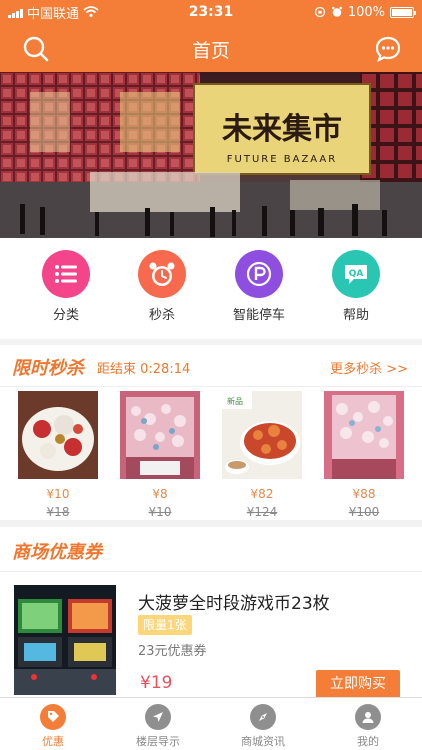  Describe the element at coordinates (358, 684) in the screenshot. I see `buy-now-button: 立即购买` at that location.